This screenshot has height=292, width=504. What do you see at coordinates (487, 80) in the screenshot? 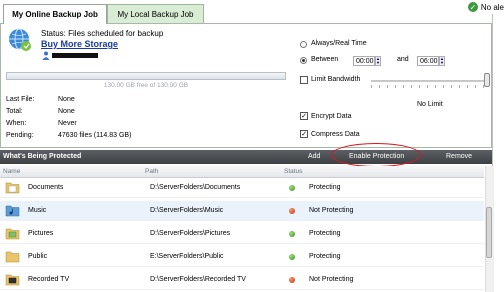
I see `bandwidth-slider-thumb` at bounding box center [487, 80].